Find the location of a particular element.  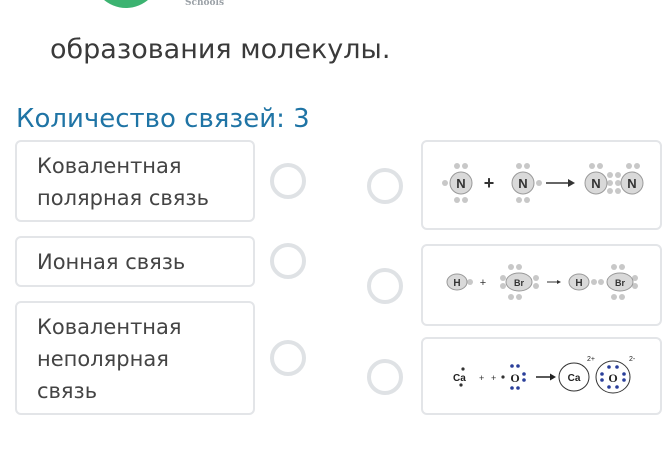

diagram-card-cao: Ca + + O Ca 2+ O 2- is located at coordinates (541, 376).